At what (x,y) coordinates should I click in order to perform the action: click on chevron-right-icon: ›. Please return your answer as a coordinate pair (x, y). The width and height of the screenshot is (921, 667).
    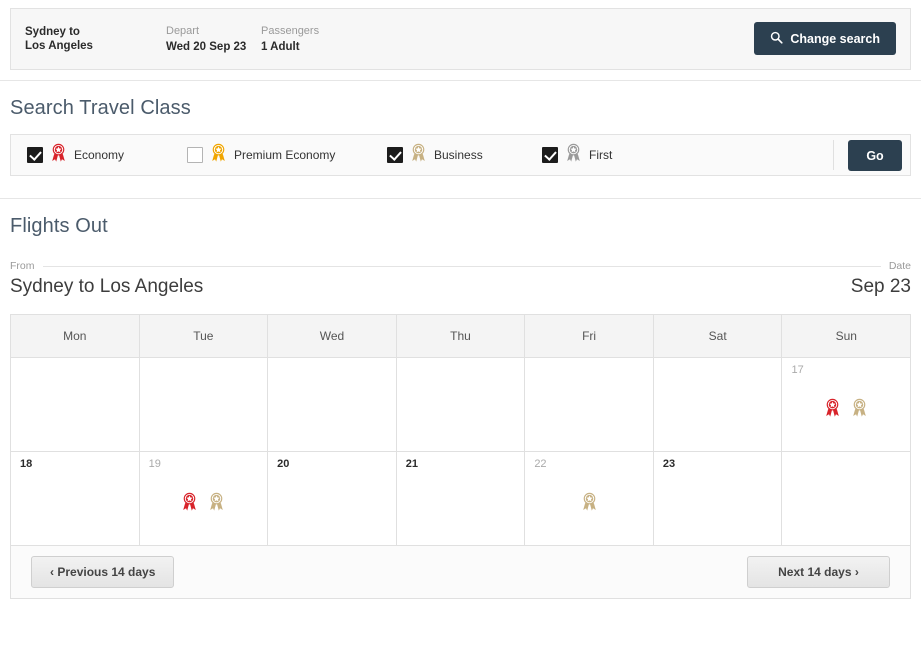
    Looking at the image, I should click on (856, 572).